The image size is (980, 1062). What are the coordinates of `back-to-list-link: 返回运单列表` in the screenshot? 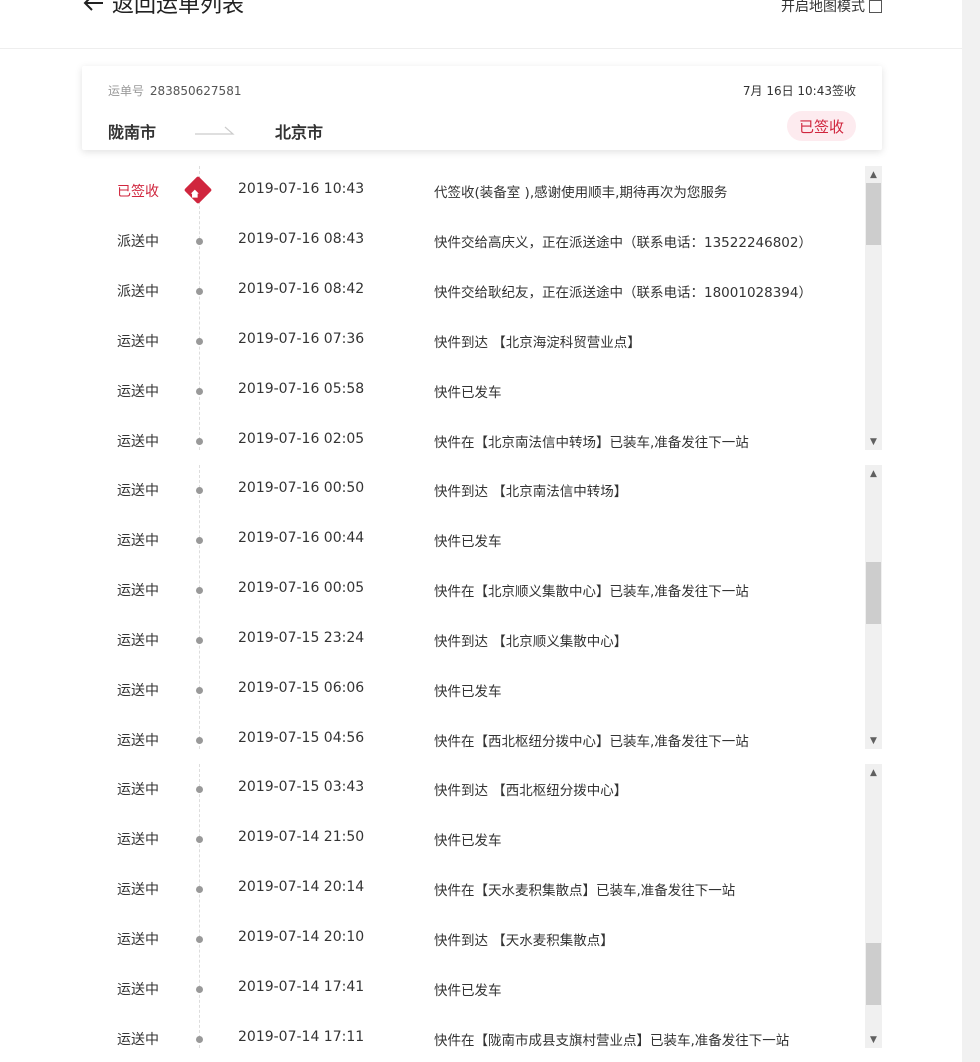 It's located at (163, 10).